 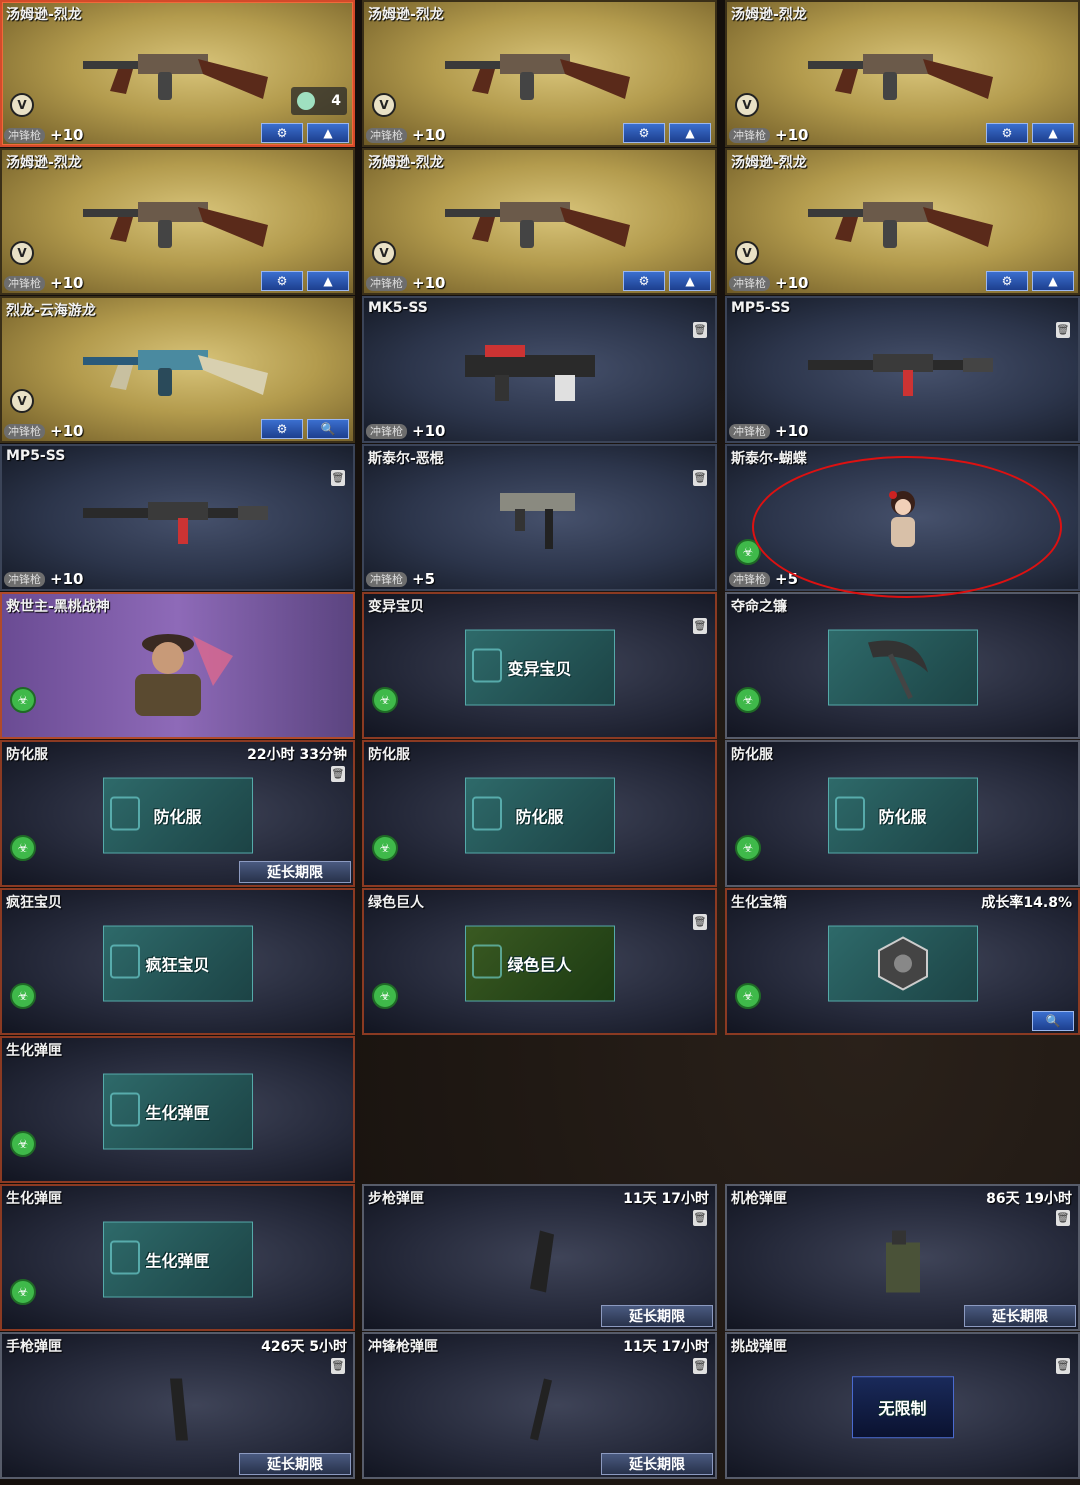 I want to click on weapon-card-thompson-dragon-4: 汤姆逊-烈龙 V 冲锋枪 +10 ⚙ ▲, so click(x=177, y=221).